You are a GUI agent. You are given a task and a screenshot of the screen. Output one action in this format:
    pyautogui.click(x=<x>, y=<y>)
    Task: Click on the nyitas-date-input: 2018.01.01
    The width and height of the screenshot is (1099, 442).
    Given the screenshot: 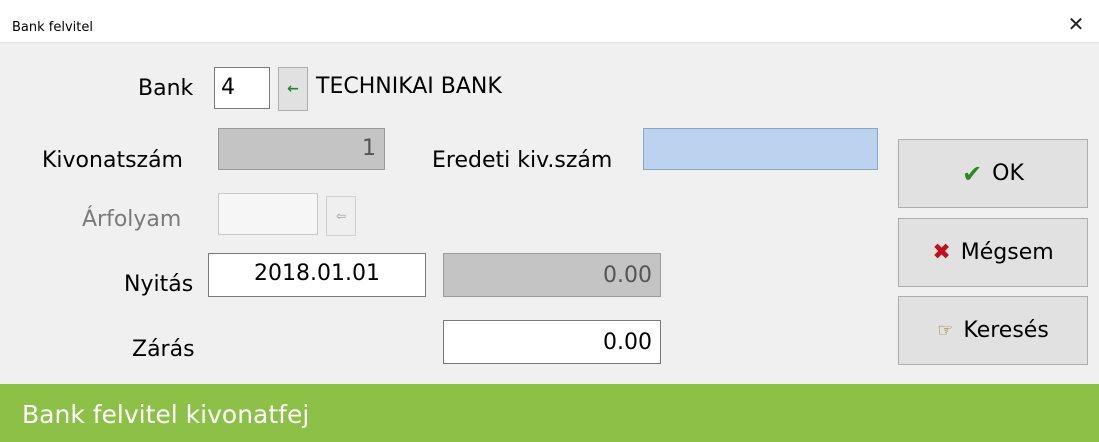 What is the action you would take?
    pyautogui.click(x=317, y=275)
    